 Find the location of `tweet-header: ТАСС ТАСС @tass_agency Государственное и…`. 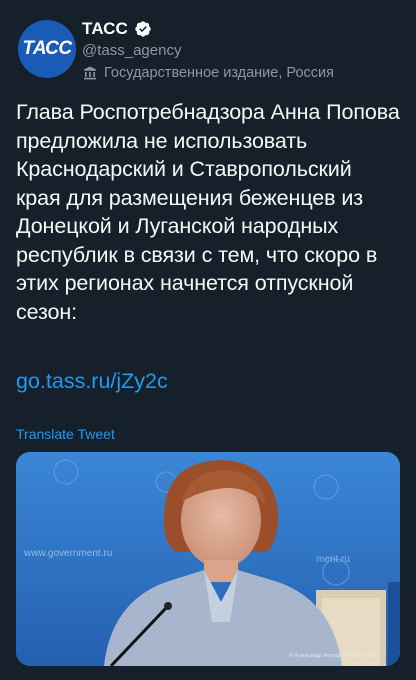

tweet-header: ТАСС ТАСС @tass_agency Государственное и… is located at coordinates (208, 49).